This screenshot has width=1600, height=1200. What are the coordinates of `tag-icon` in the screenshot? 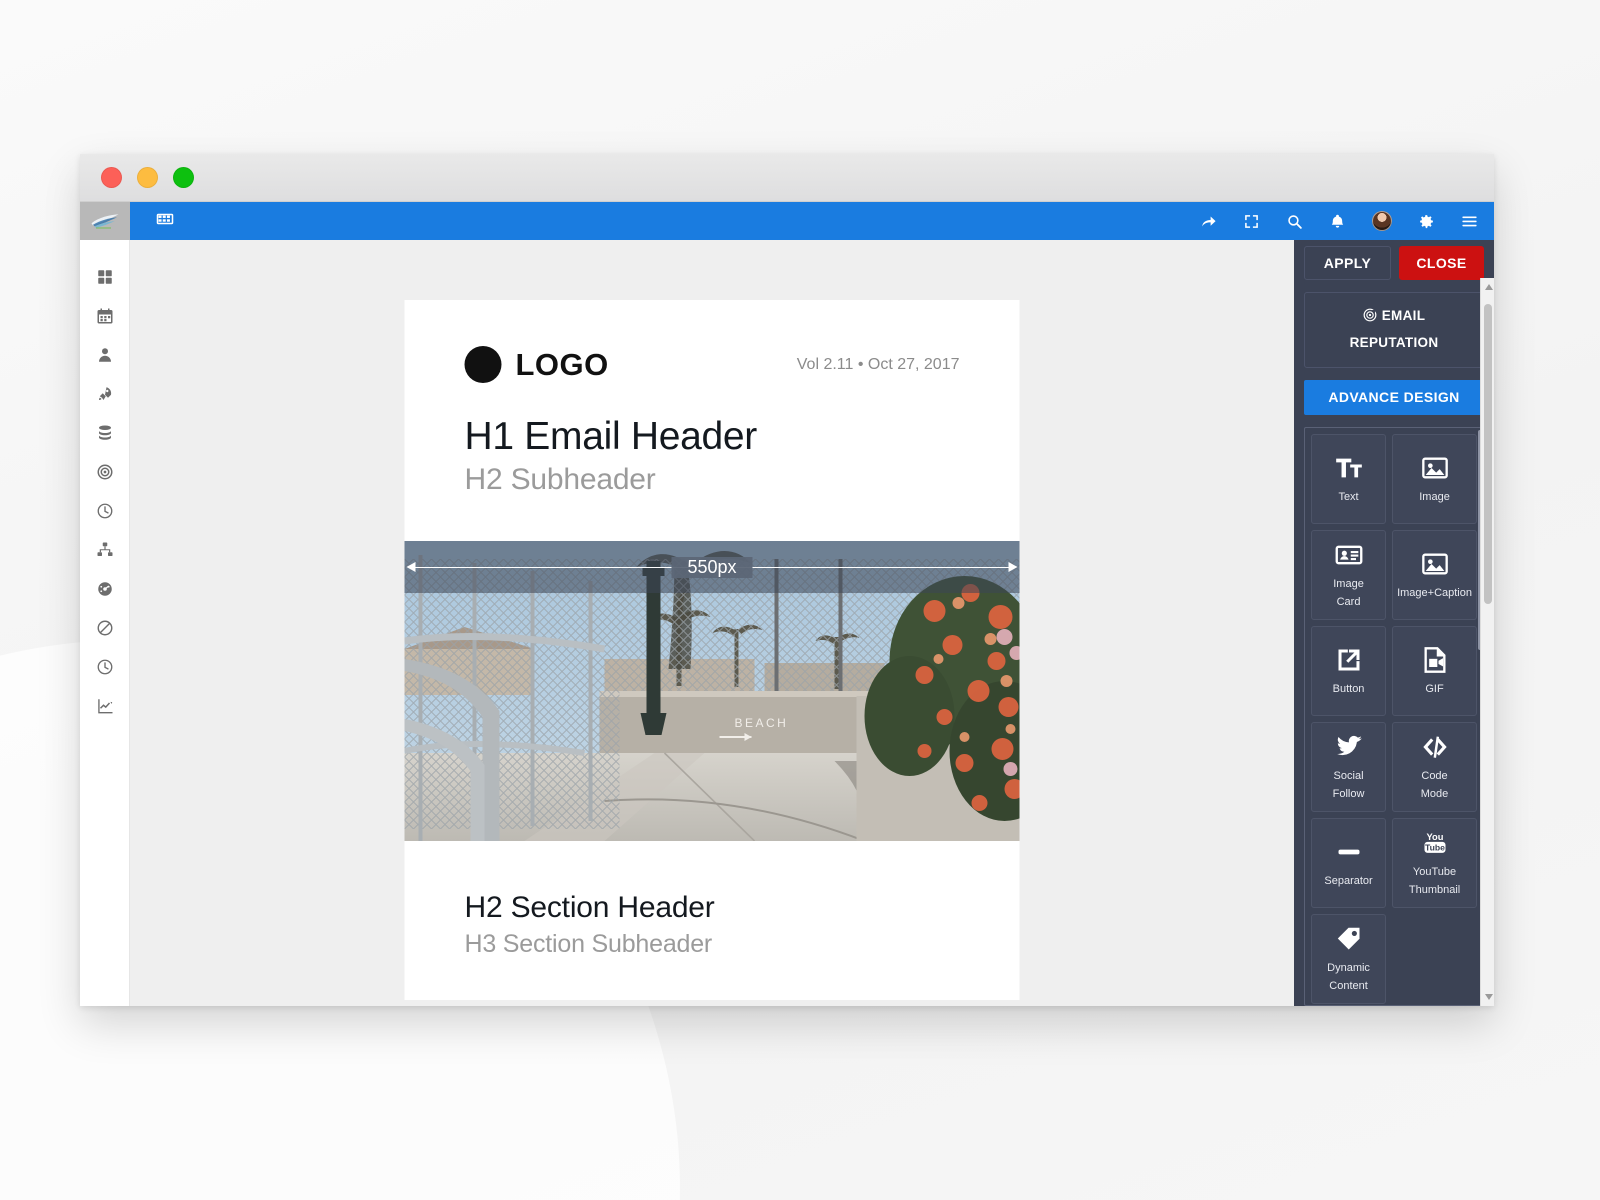 It's located at (1349, 939).